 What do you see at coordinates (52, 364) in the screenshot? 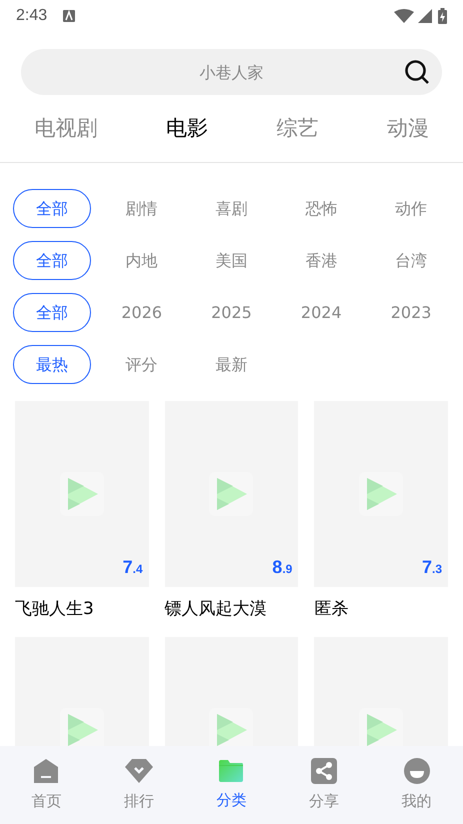
I see `filter-option: 最热` at bounding box center [52, 364].